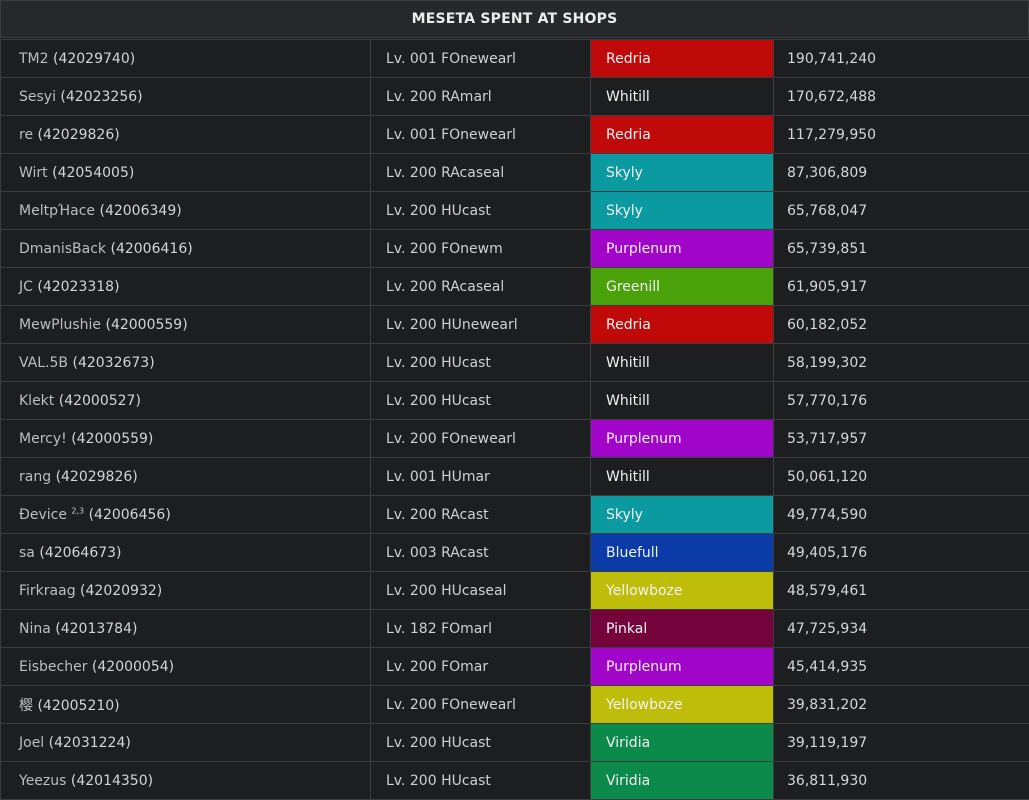 This screenshot has height=800, width=1029. What do you see at coordinates (185, 172) in the screenshot?
I see `player-cell: Wirt (42054005)` at bounding box center [185, 172].